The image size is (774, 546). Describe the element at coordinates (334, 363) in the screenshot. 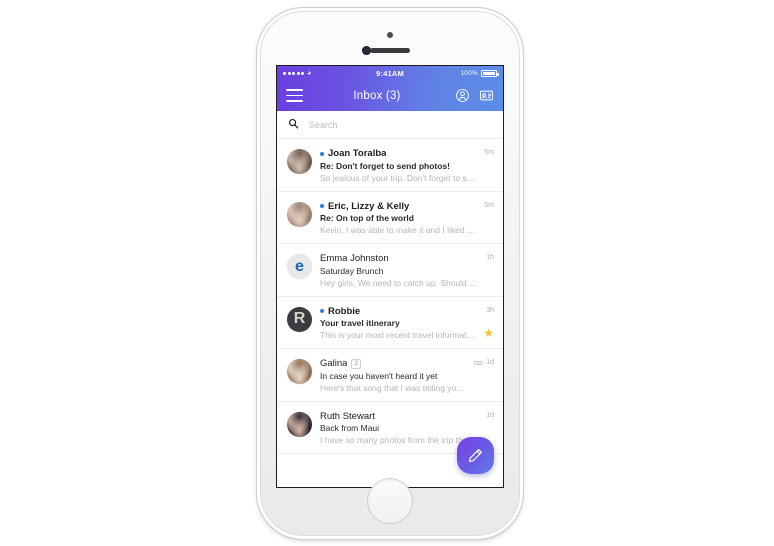

I see `sender-name: Galina` at that location.